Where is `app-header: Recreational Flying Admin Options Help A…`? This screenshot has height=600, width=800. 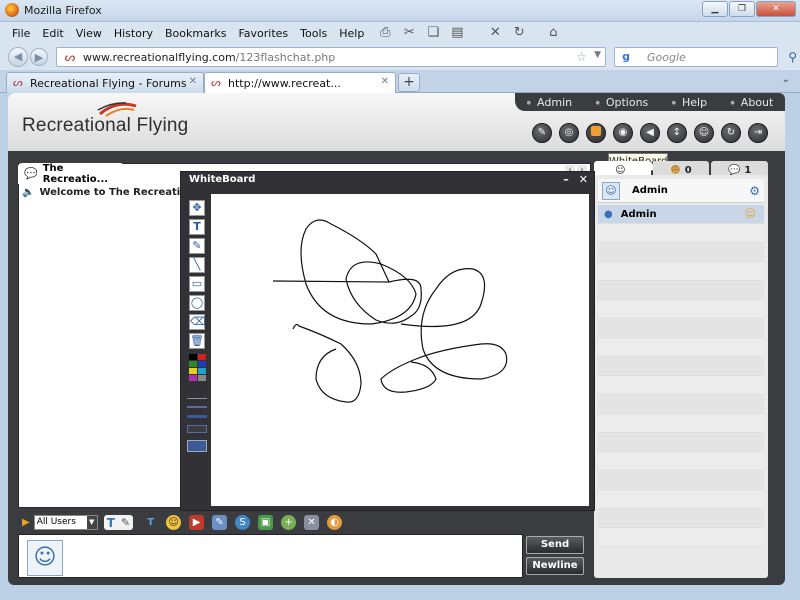
app-header: Recreational Flying Admin Options Help A… is located at coordinates (396, 122).